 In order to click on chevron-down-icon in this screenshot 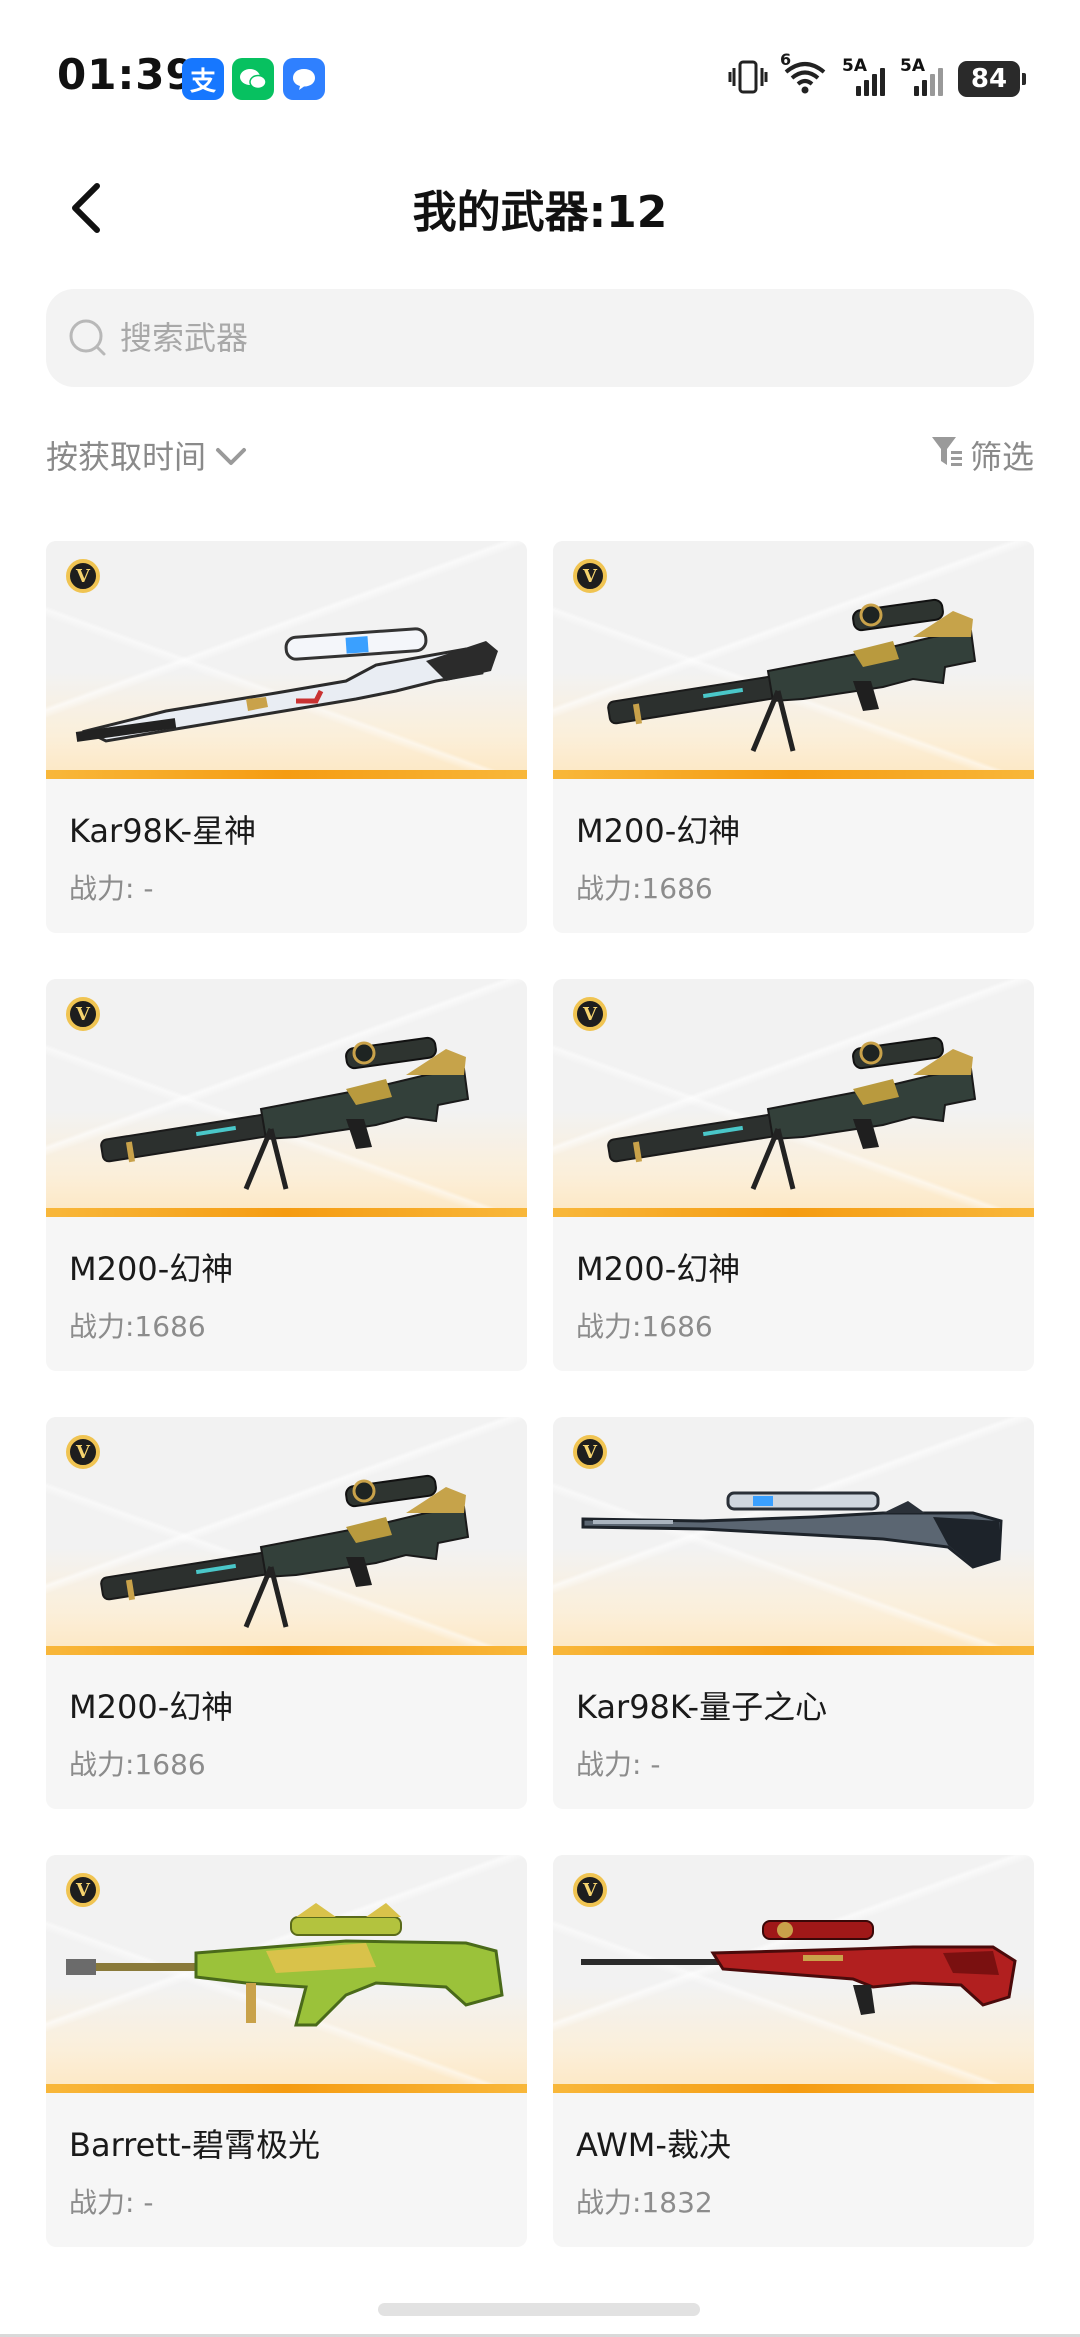, I will do `click(231, 457)`.